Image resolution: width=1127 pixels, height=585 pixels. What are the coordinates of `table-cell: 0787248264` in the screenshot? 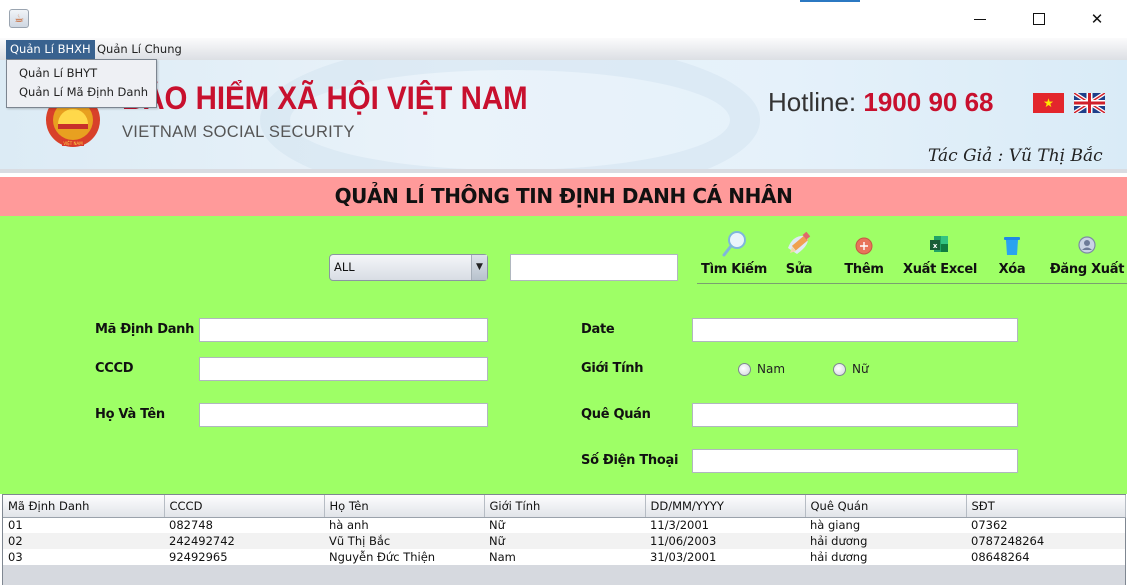 It's located at (1045, 541).